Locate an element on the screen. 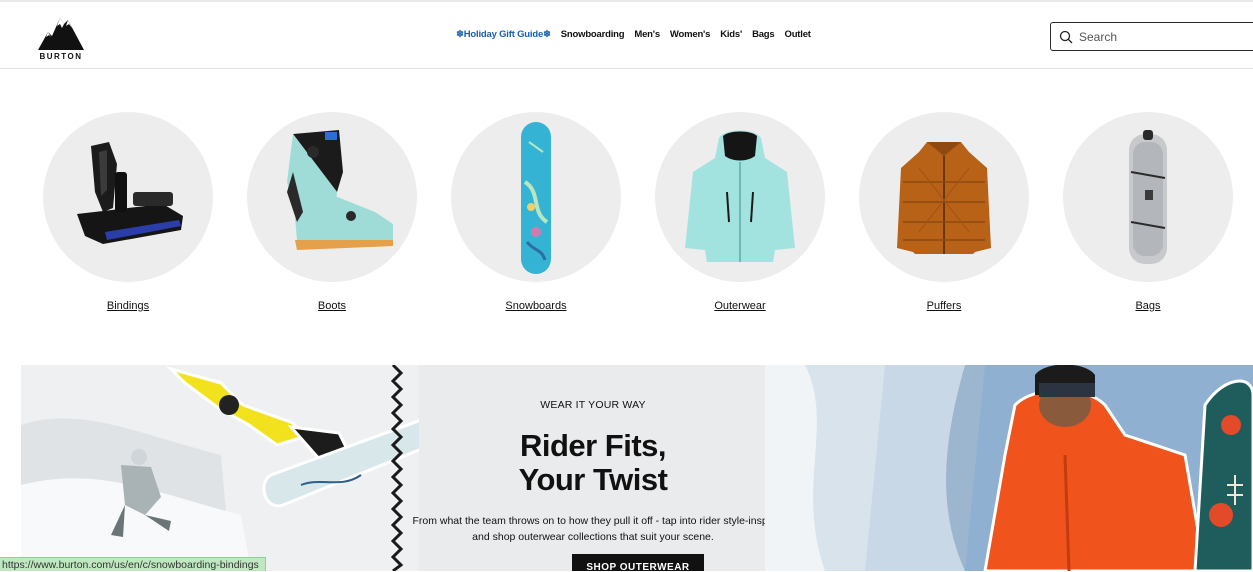 The width and height of the screenshot is (1253, 572). puffer-image is located at coordinates (944, 197).